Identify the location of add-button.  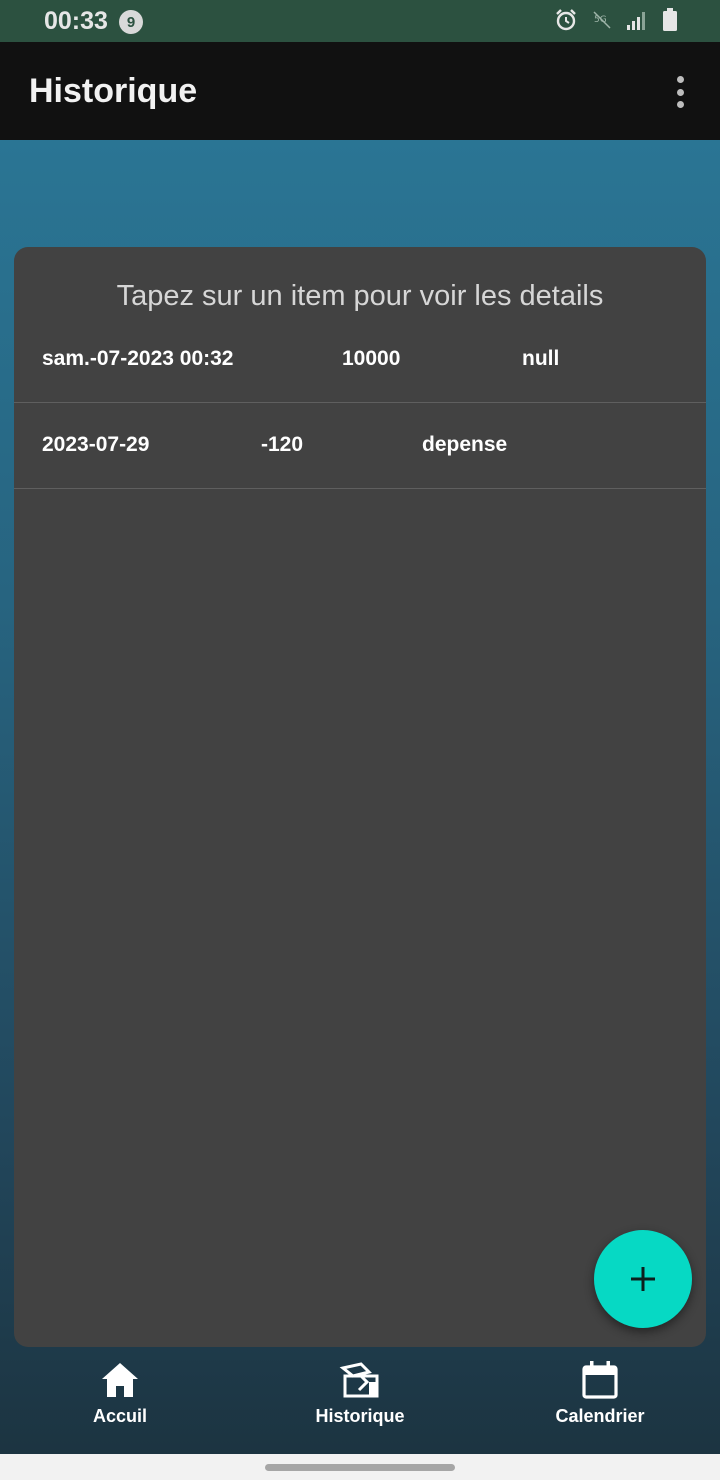
(643, 1279).